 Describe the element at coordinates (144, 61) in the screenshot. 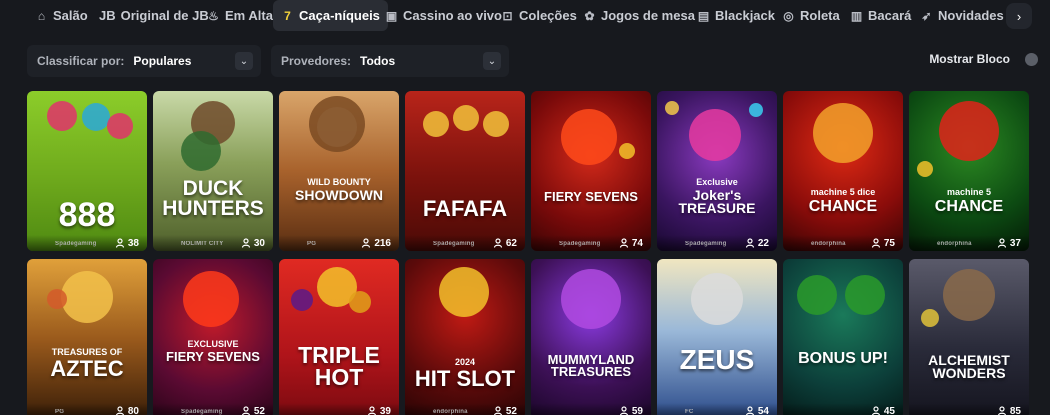

I see `sort-select: Classificar por: Populares ⌄` at that location.